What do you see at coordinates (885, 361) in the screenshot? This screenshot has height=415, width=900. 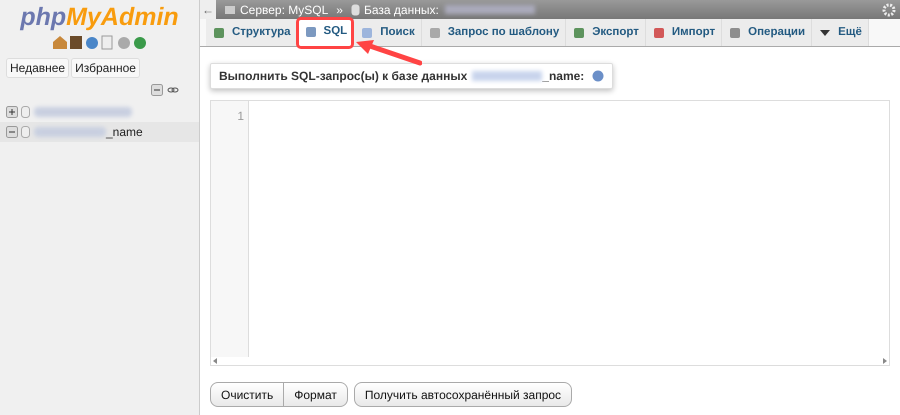 I see `scroll-right-icon` at bounding box center [885, 361].